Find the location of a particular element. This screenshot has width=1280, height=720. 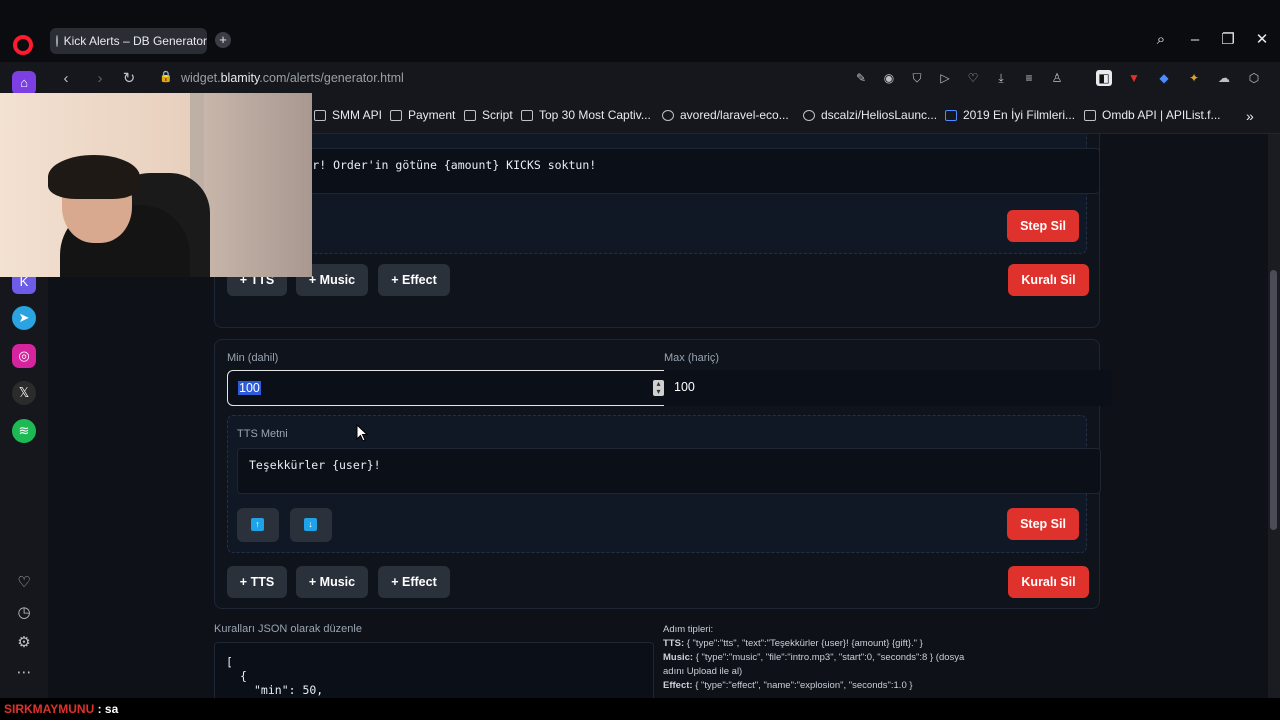

instagram-icon: ◎ is located at coordinates (24, 356).